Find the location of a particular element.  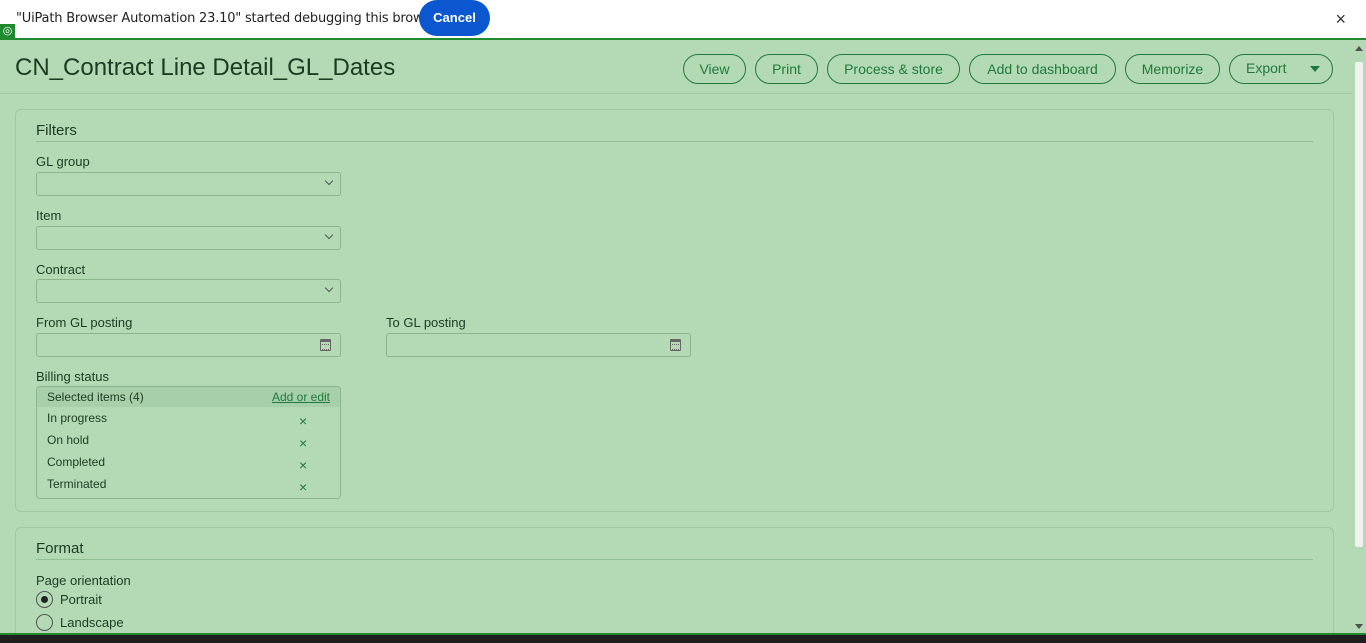

list-item: On hold is located at coordinates (68, 440).